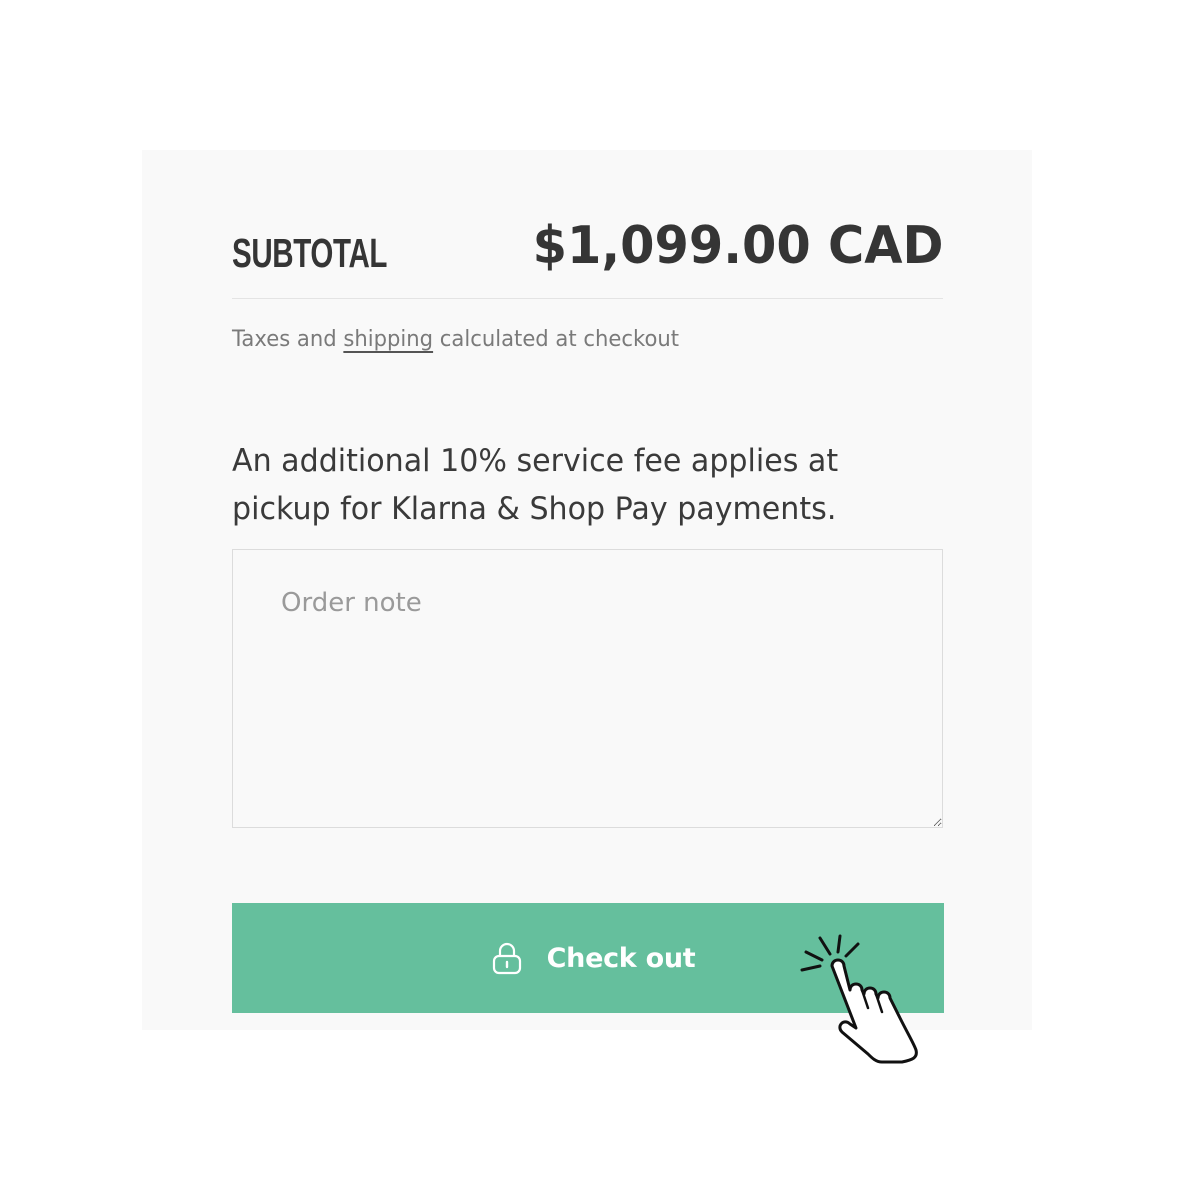  I want to click on divider, so click(587, 298).